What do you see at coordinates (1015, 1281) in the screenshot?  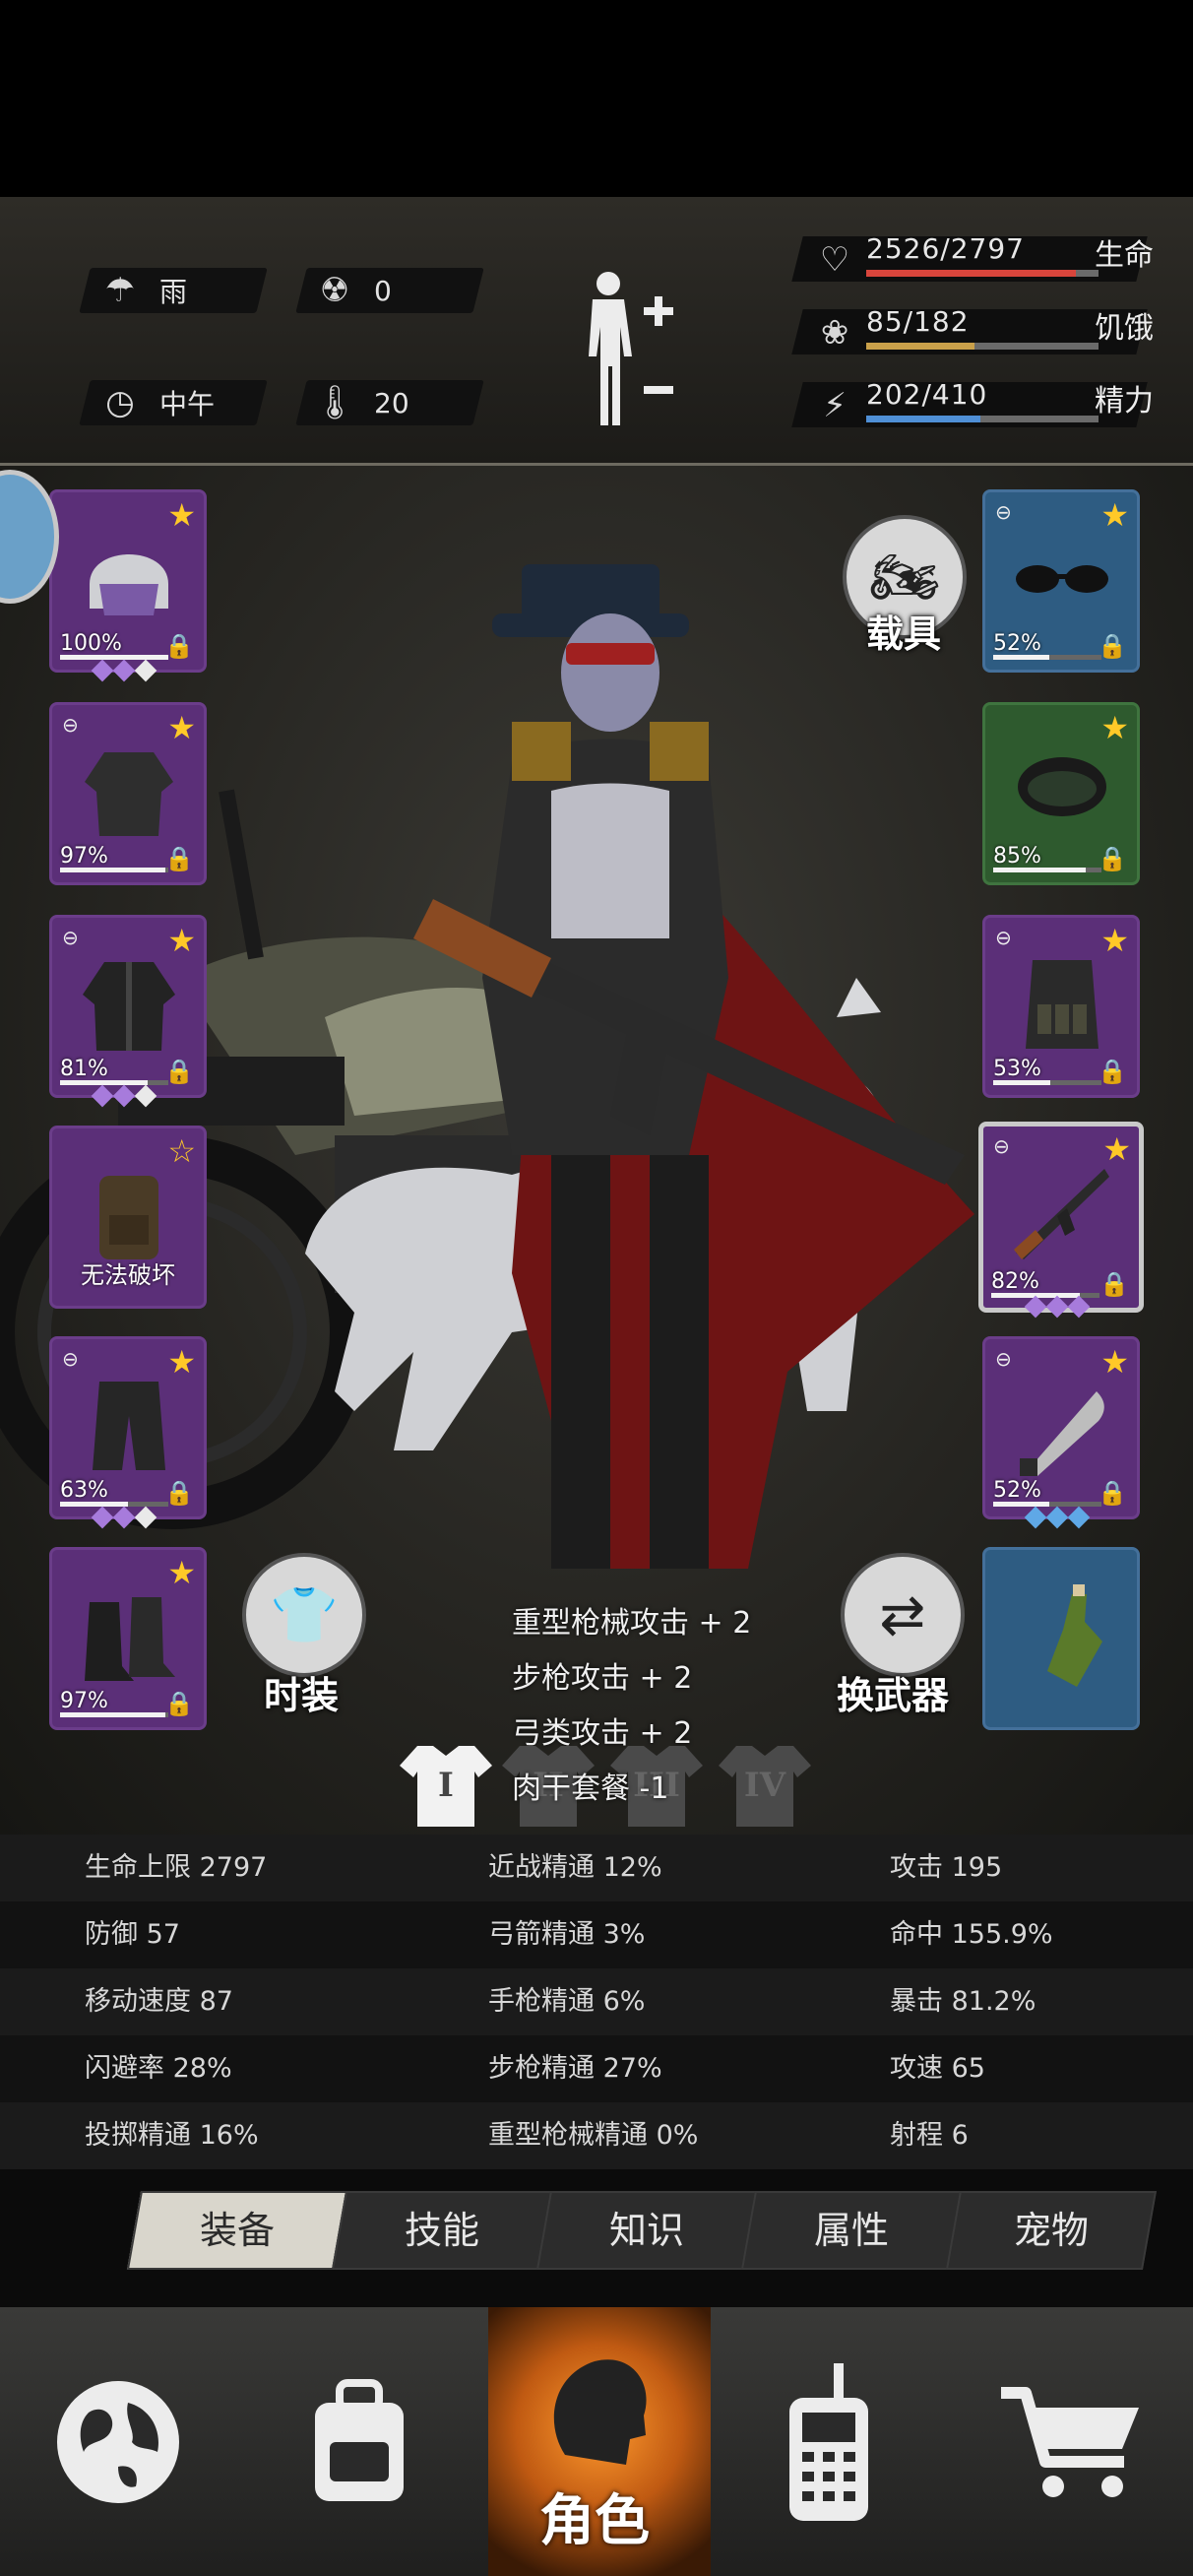 I see `durability-text: 82%` at bounding box center [1015, 1281].